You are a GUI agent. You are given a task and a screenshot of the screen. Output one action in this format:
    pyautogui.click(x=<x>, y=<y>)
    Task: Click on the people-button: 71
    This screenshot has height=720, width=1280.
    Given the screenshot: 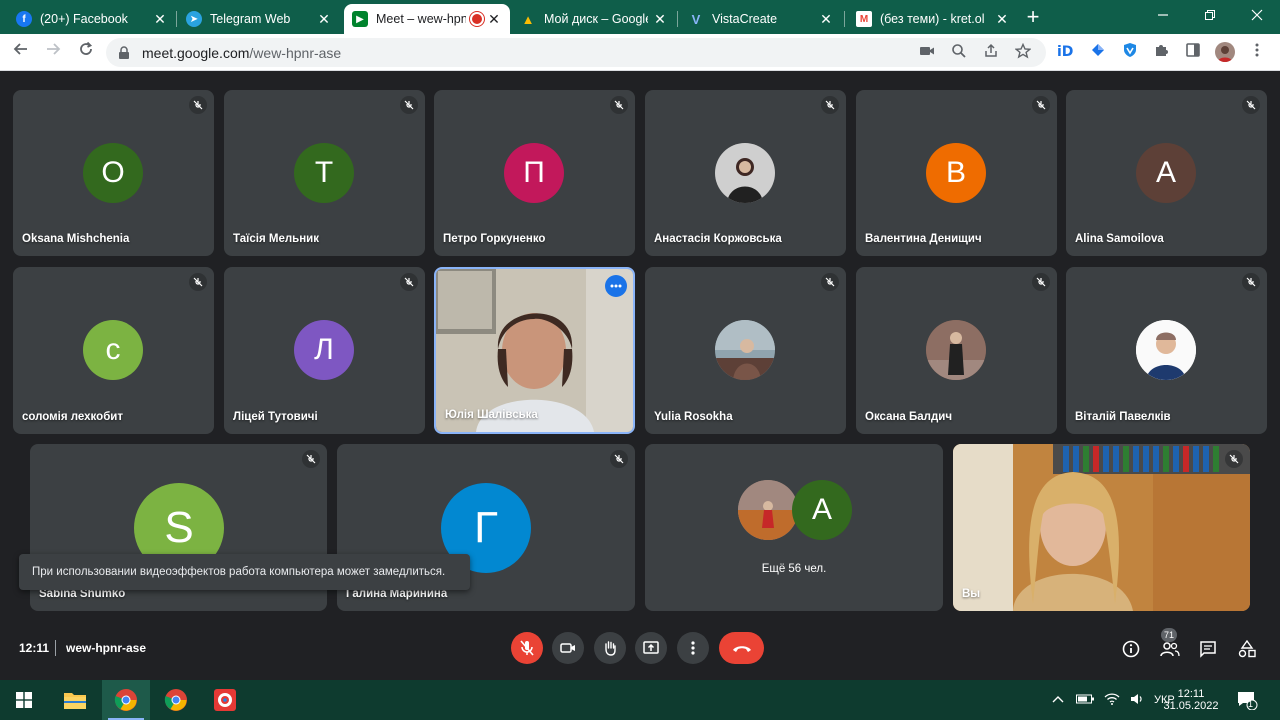 What is the action you would take?
    pyautogui.click(x=1170, y=644)
    